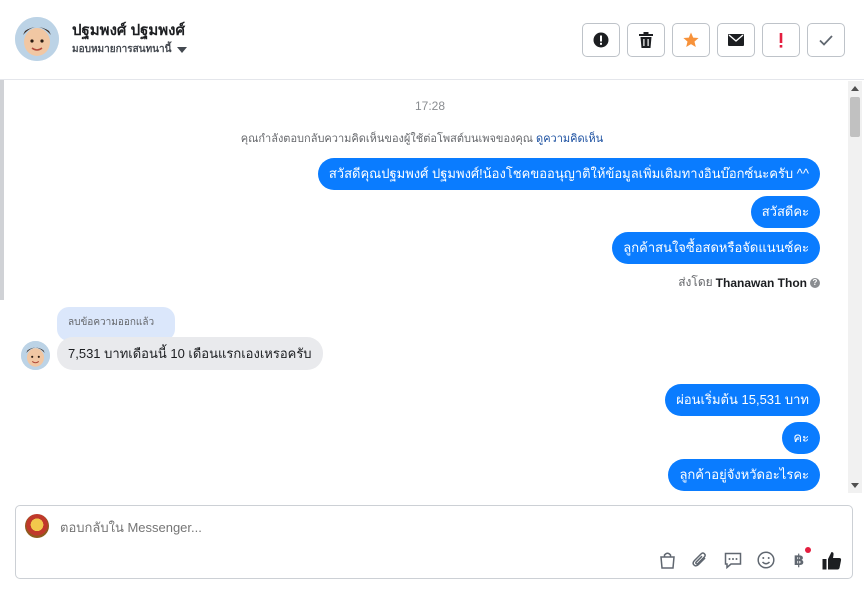  Describe the element at coordinates (569, 139) in the screenshot. I see `view-comment-link: ดูความคิดเห็น` at that location.